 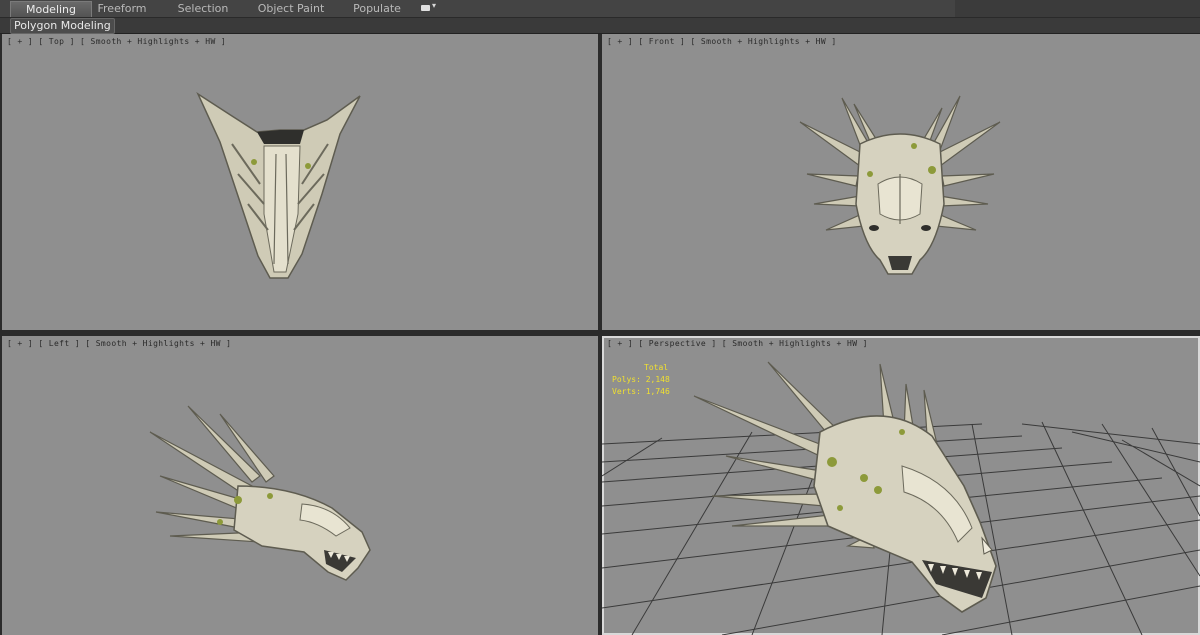 What do you see at coordinates (425, 8) in the screenshot?
I see `ribbon-toggle-icon` at bounding box center [425, 8].